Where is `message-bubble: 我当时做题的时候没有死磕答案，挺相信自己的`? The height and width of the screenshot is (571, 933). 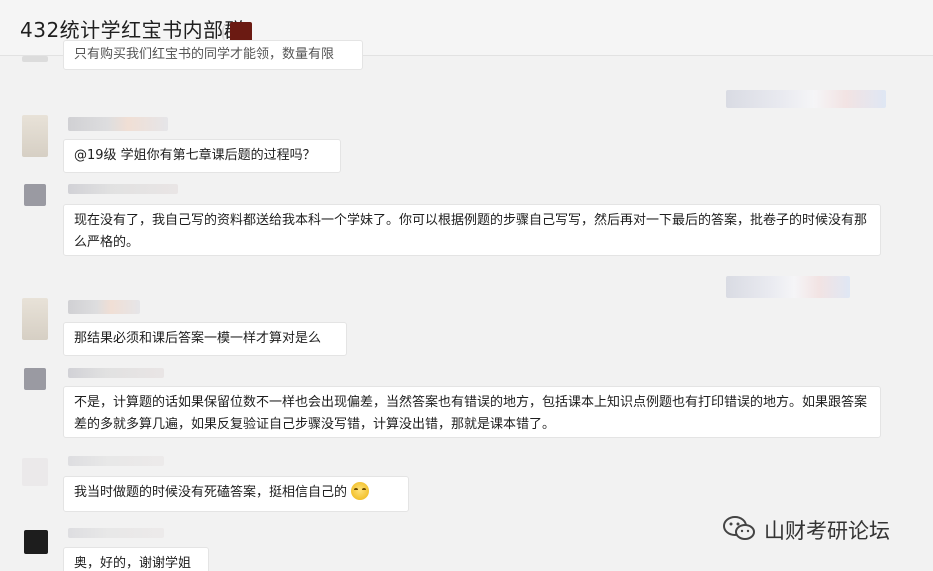
message-bubble: 我当时做题的时候没有死磕答案，挺相信自己的 is located at coordinates (236, 494).